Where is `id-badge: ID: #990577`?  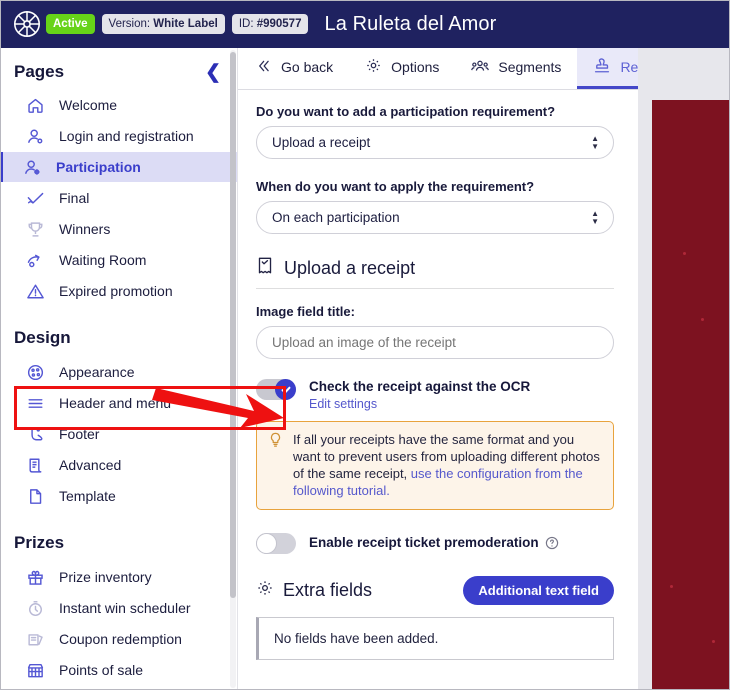
id-badge: ID: #990577 is located at coordinates (270, 24).